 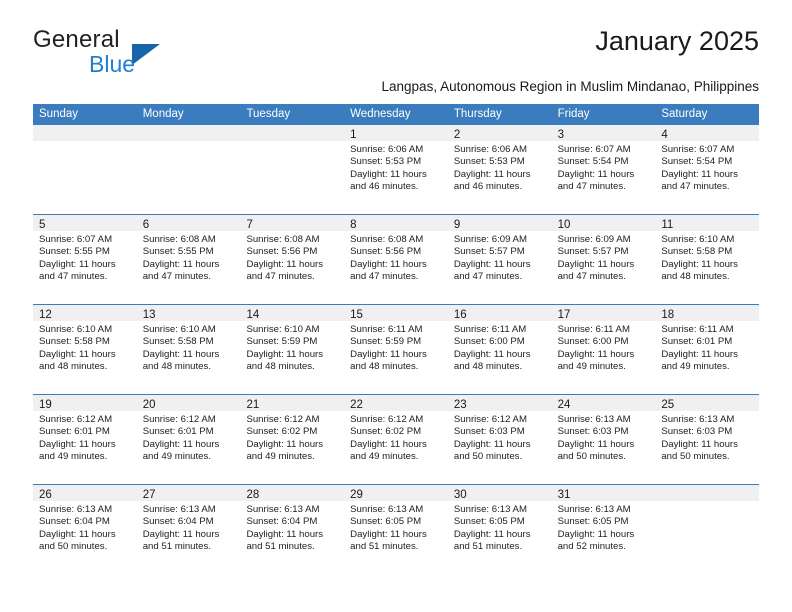 What do you see at coordinates (188, 313) in the screenshot?
I see `day-number-band: 13` at bounding box center [188, 313].